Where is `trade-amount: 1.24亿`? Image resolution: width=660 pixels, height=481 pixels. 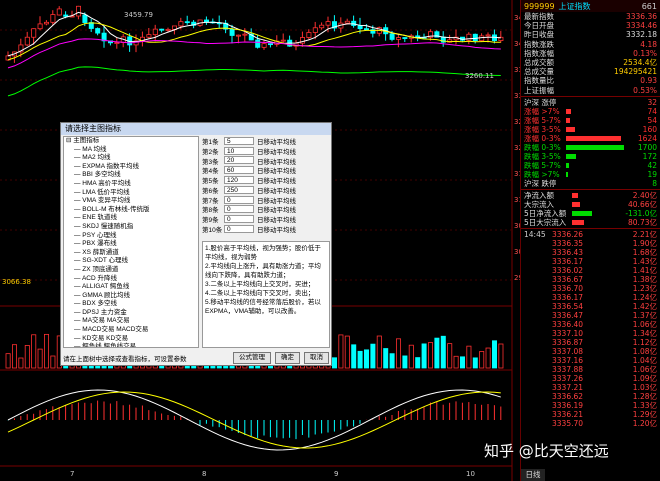
trade-amount: 1.24亿 is located at coordinates (644, 298).